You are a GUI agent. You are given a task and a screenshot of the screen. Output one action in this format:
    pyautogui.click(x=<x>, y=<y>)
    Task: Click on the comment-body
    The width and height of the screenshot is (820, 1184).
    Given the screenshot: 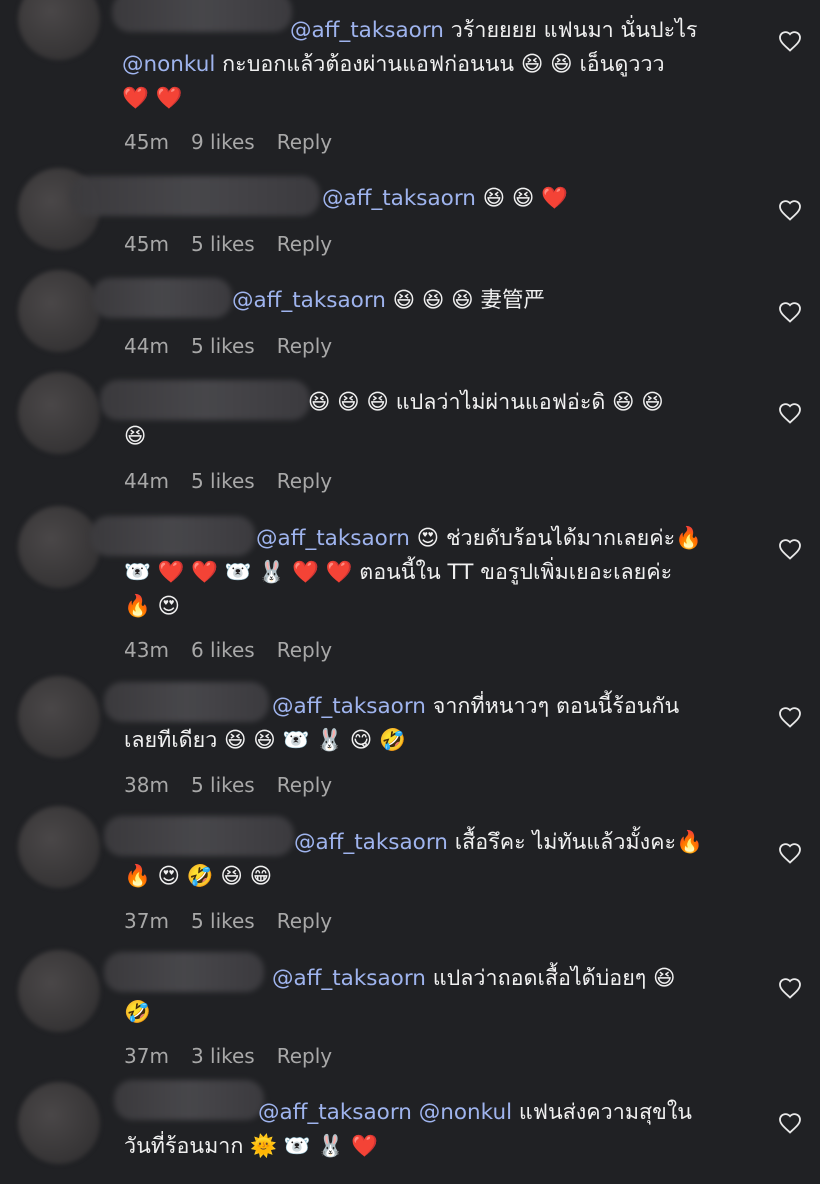 What is the action you would take?
    pyautogui.click(x=415, y=1112)
    